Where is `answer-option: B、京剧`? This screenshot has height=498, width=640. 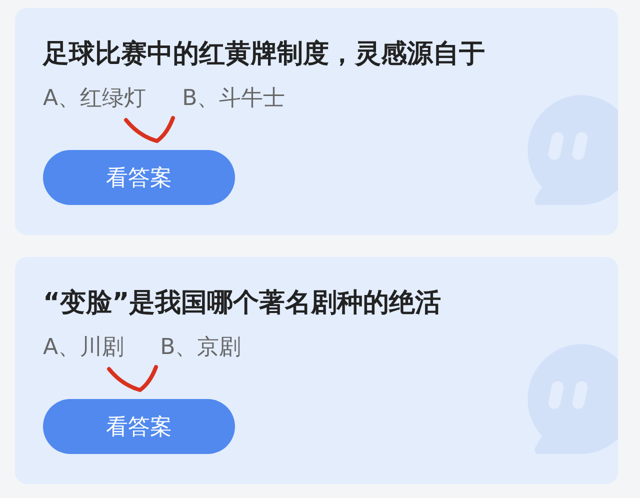
answer-option: B、京剧 is located at coordinates (201, 348).